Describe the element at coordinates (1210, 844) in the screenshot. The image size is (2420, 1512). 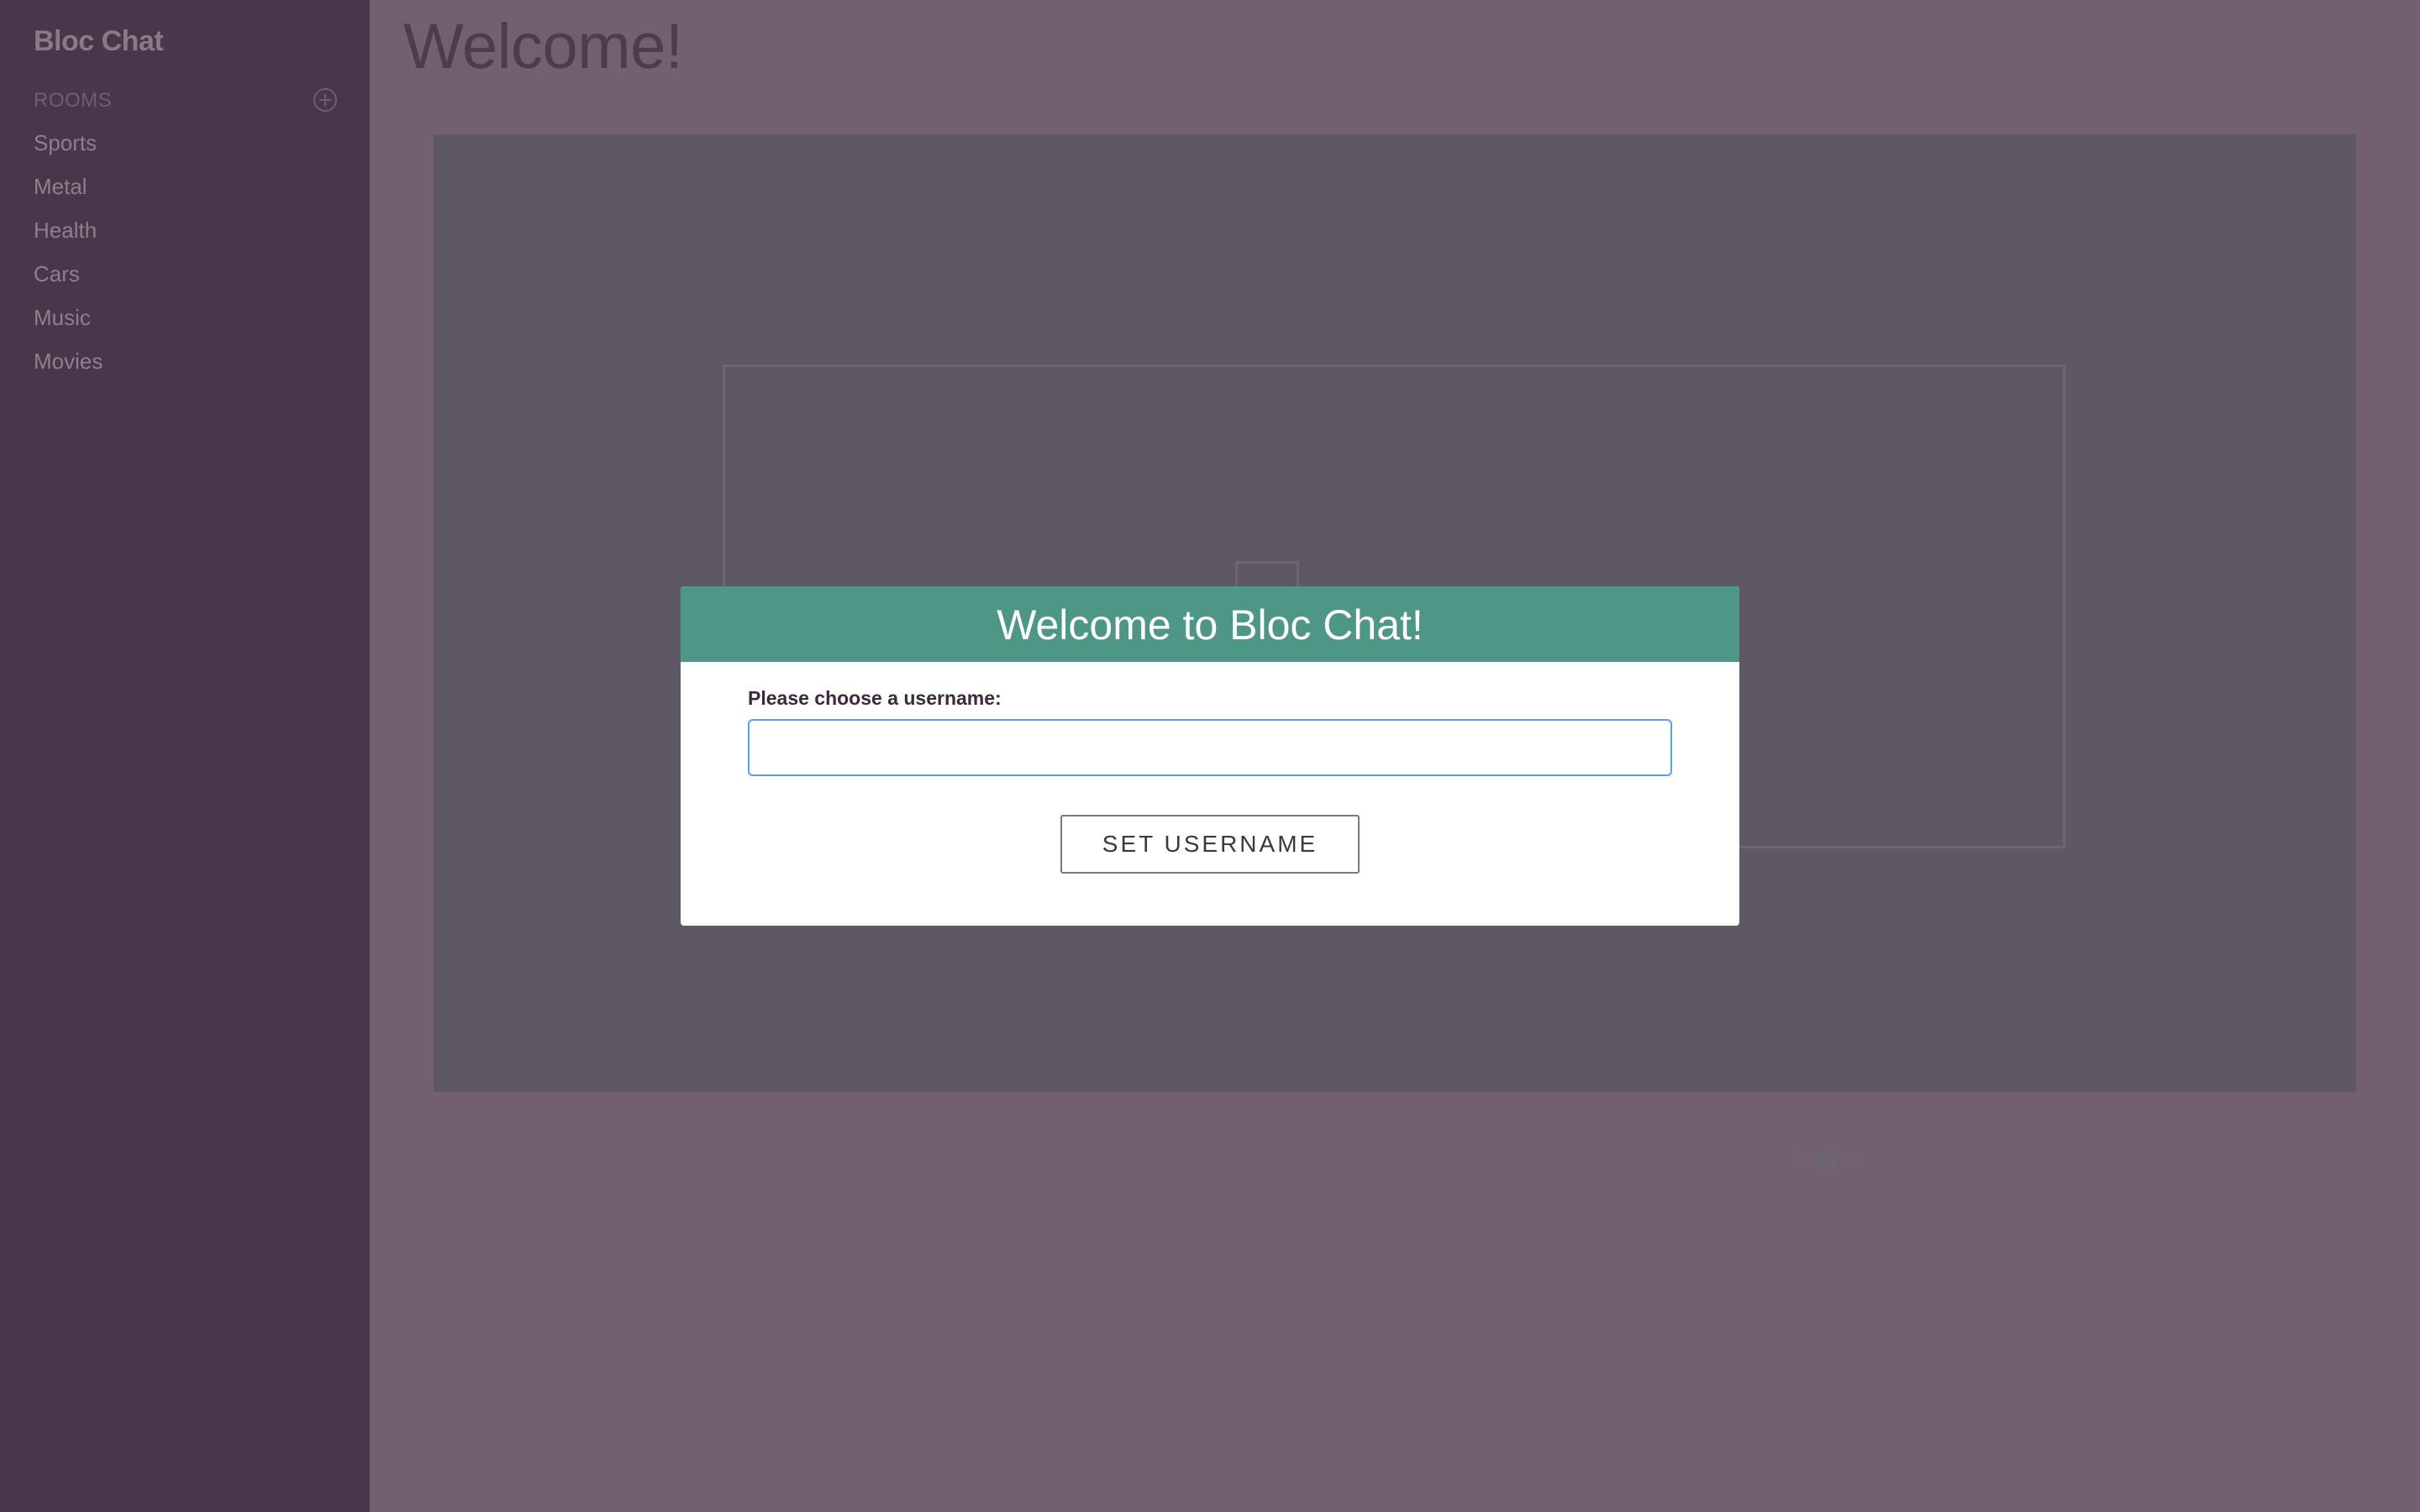
I see `set-username-button: SET USERNAME` at that location.